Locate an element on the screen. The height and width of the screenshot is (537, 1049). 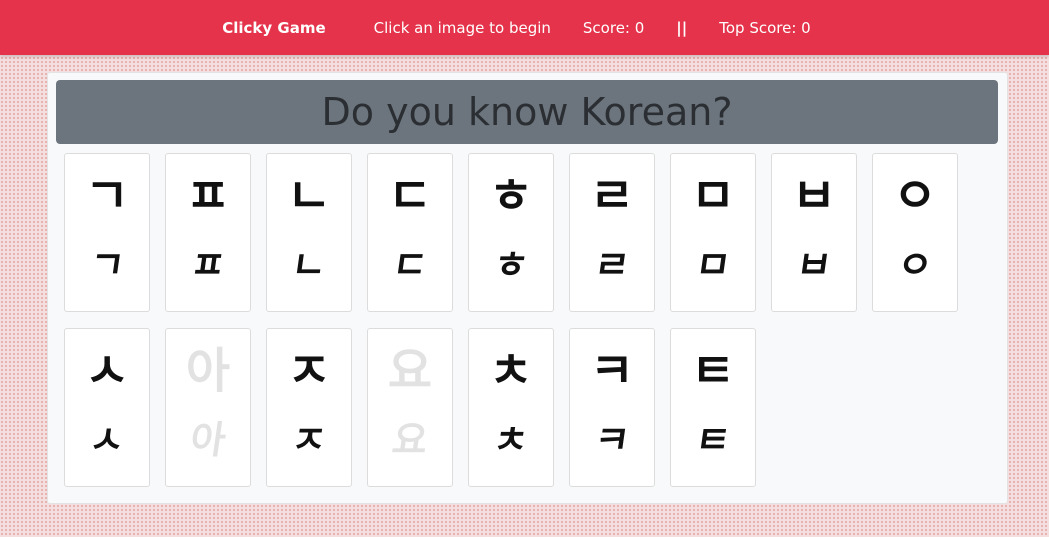
card-glyph-large: ㄴ is located at coordinates (309, 196).